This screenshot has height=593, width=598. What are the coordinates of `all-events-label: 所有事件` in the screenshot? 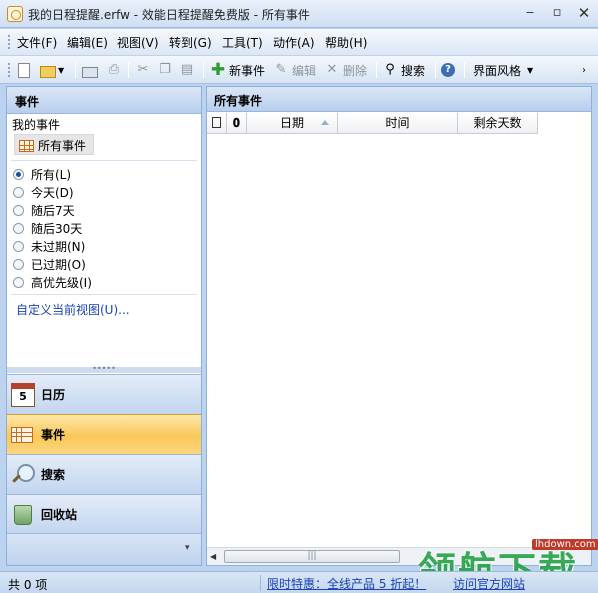 It's located at (62, 146).